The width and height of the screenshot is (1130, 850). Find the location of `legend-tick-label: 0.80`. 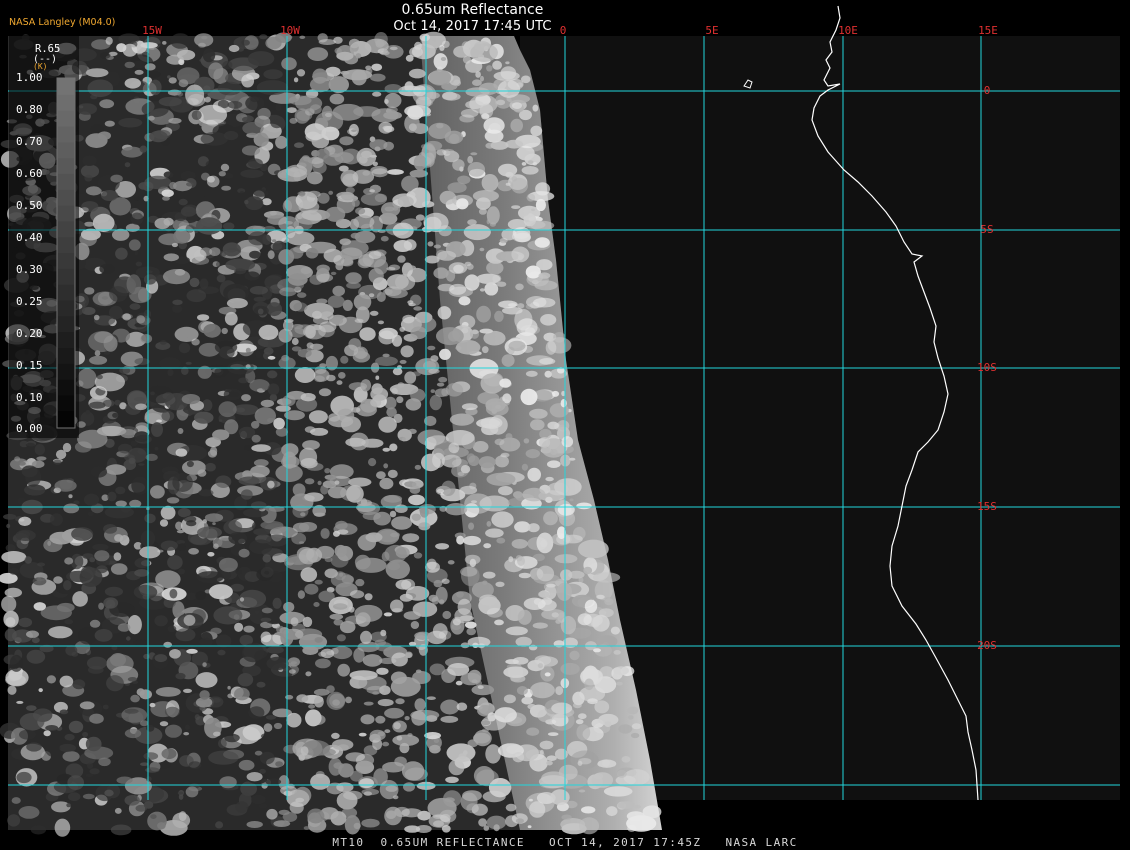

legend-tick-label: 0.80 is located at coordinates (29, 109).